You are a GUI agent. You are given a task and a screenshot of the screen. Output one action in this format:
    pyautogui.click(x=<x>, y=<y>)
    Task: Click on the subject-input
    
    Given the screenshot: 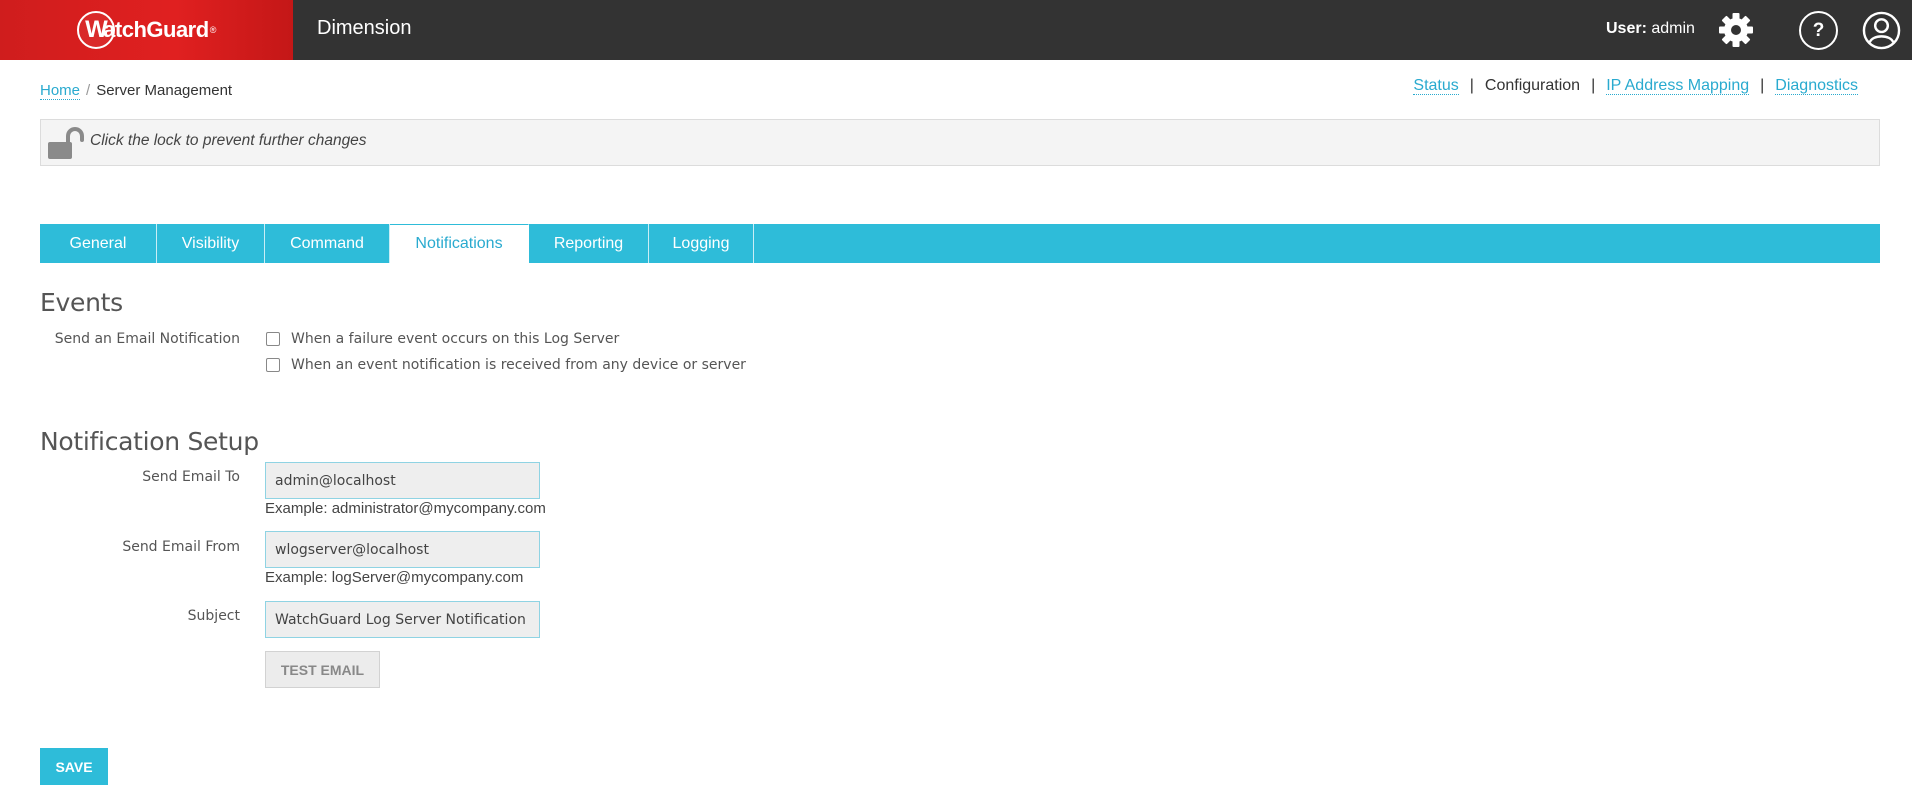 What is the action you would take?
    pyautogui.click(x=402, y=619)
    